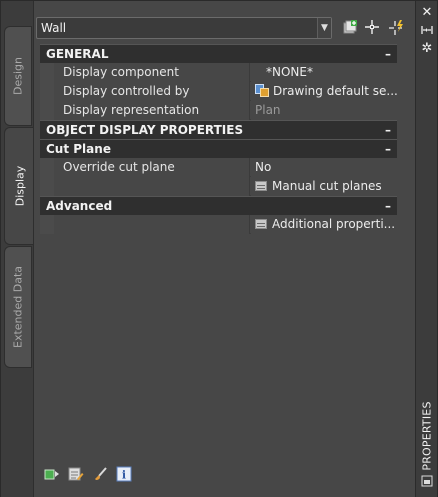 Image resolution: width=438 pixels, height=497 pixels. Describe the element at coordinates (372, 28) in the screenshot. I see `crosshair-select-icon` at that location.